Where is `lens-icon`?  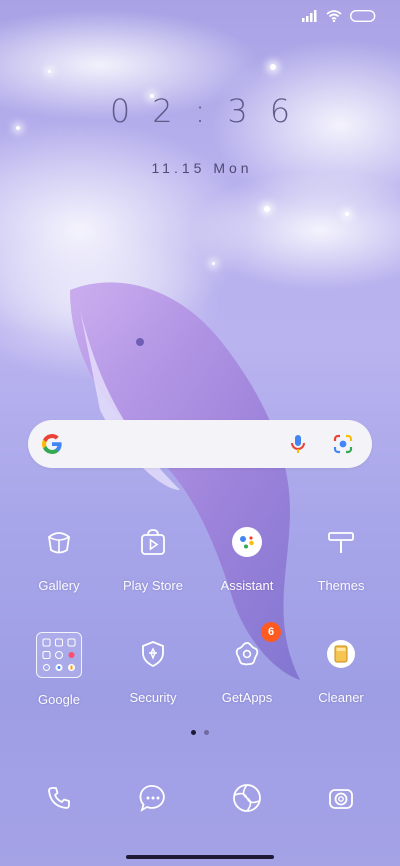
lens-icon is located at coordinates (343, 444).